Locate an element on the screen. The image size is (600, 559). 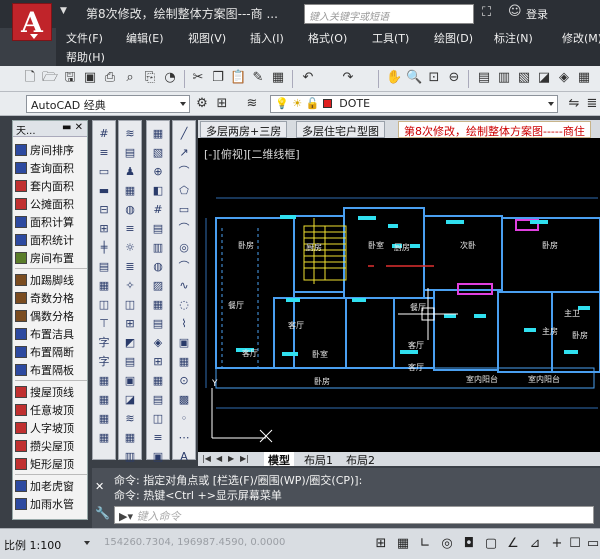
tool-icon: ⋯ is located at coordinates (184, 438).